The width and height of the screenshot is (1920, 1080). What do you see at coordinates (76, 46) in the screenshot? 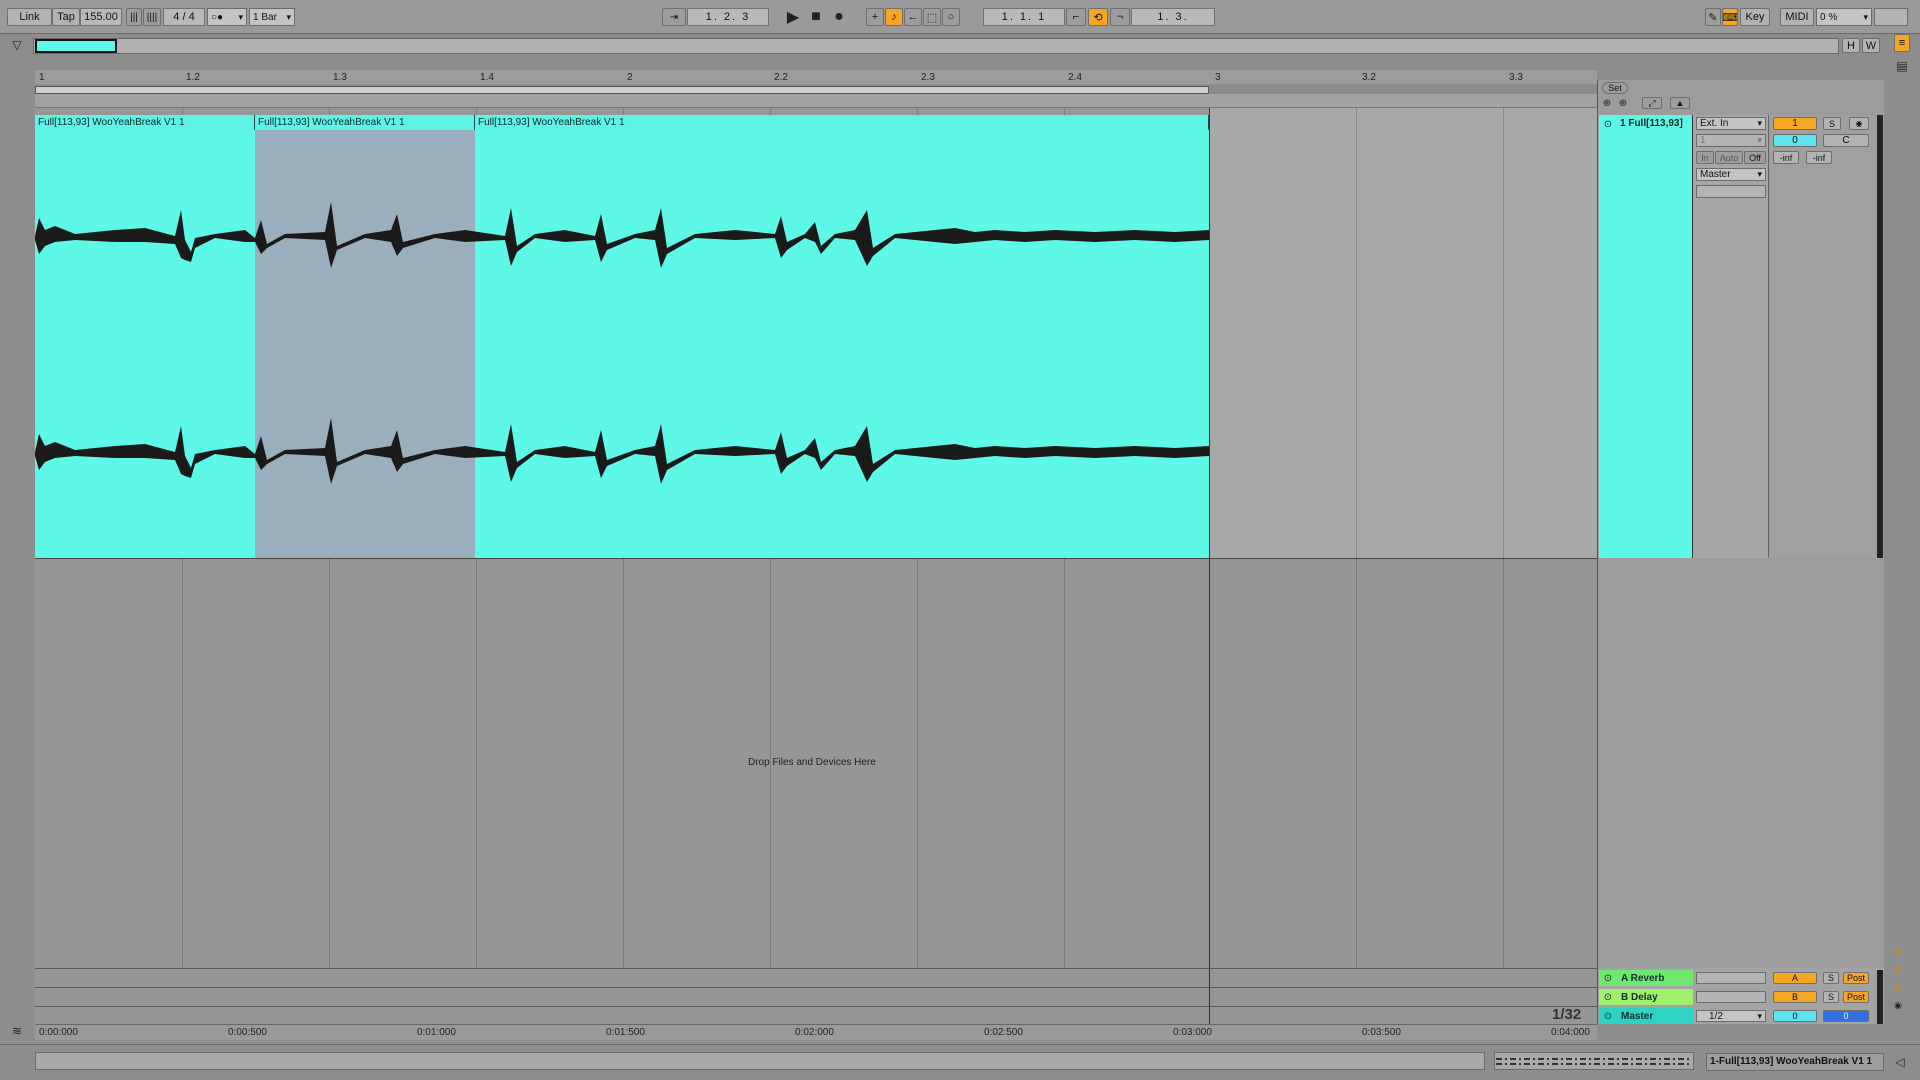
I see `overview-viewport` at bounding box center [76, 46].